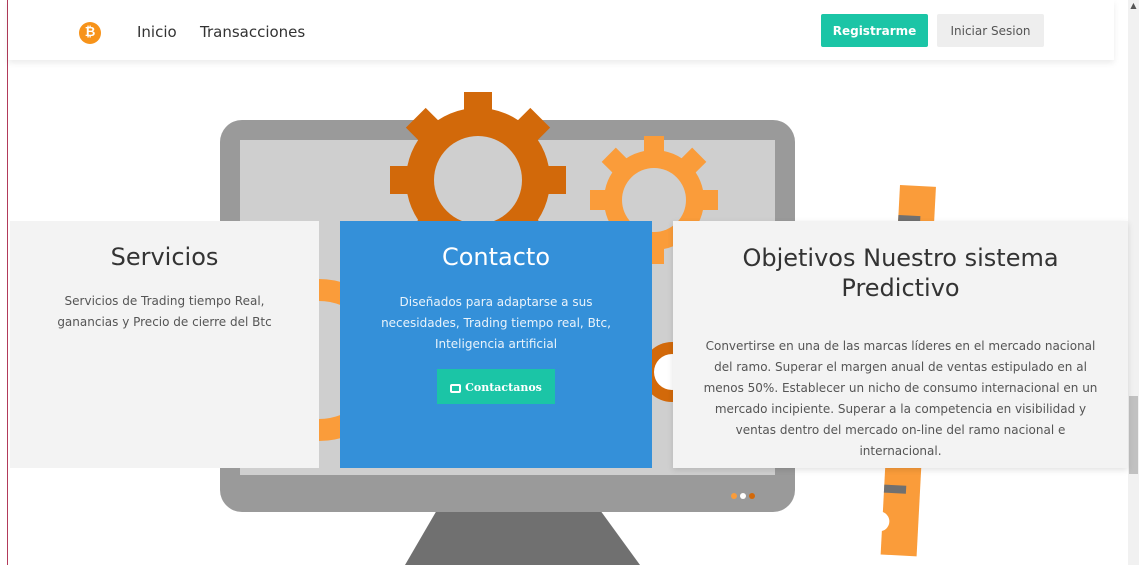  Describe the element at coordinates (990, 30) in the screenshot. I see `login-button: Iniciar Sesion` at that location.